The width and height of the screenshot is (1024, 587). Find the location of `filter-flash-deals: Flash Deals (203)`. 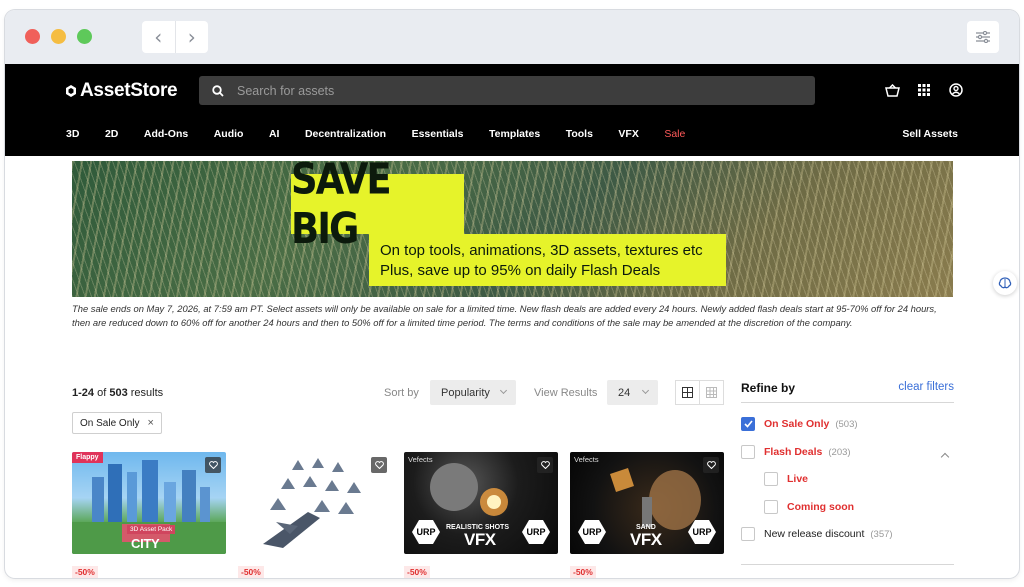

filter-flash-deals: Flash Deals (203) is located at coordinates (796, 452).